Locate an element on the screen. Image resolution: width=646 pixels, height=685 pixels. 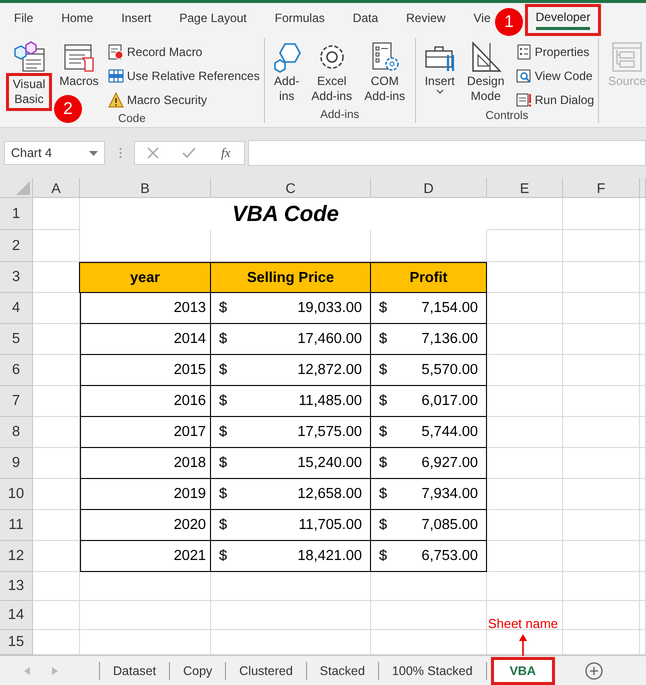
row-header: 4 is located at coordinates (16, 308).